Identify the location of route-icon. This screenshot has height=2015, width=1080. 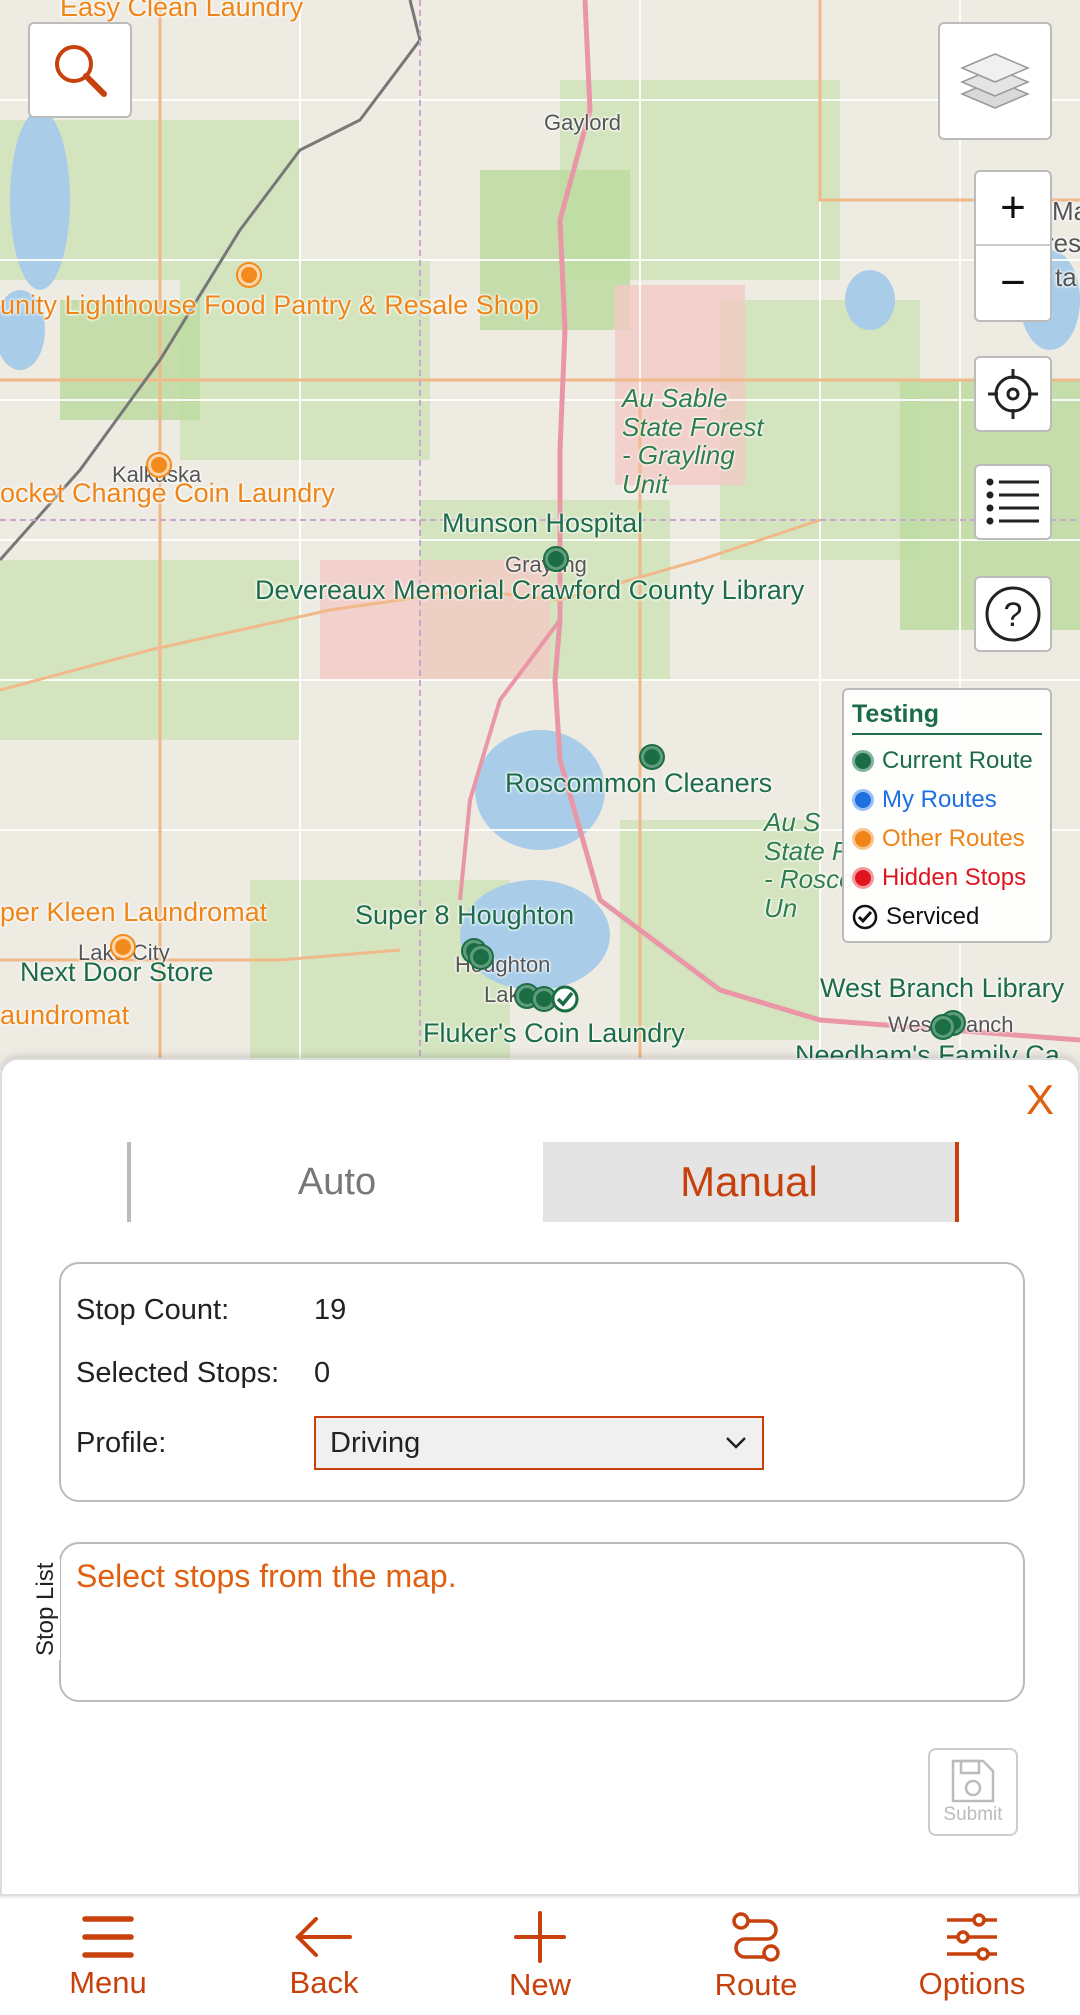
(756, 1936).